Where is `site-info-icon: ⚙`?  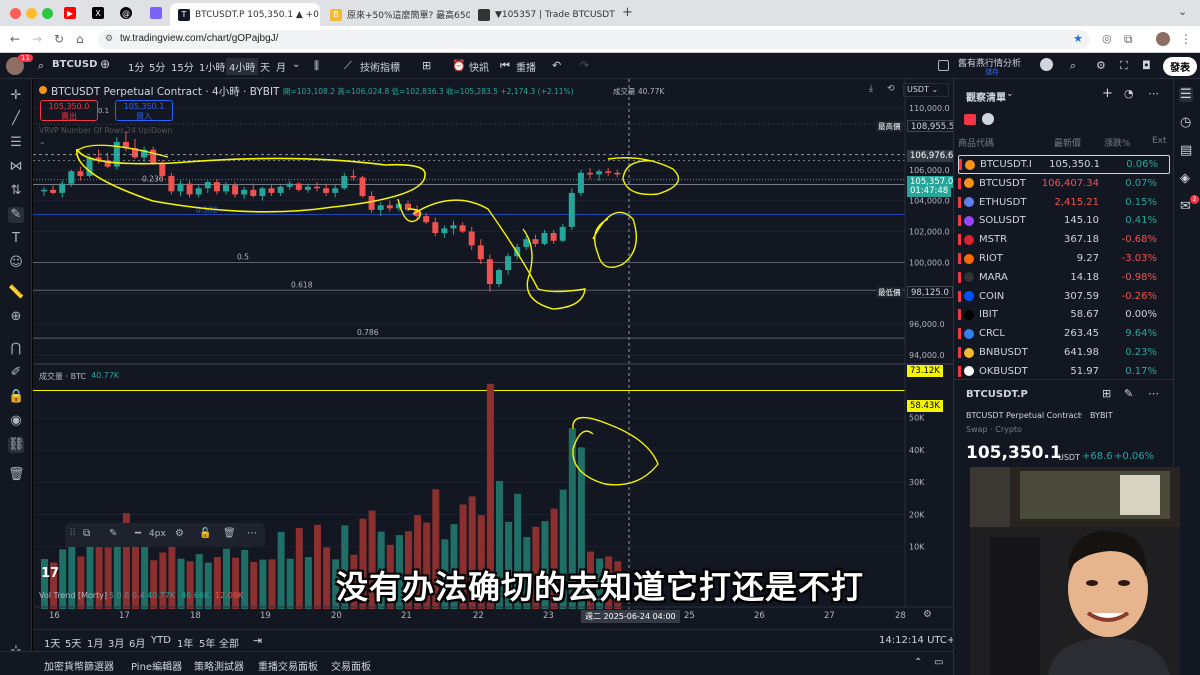 site-info-icon: ⚙ is located at coordinates (109, 38).